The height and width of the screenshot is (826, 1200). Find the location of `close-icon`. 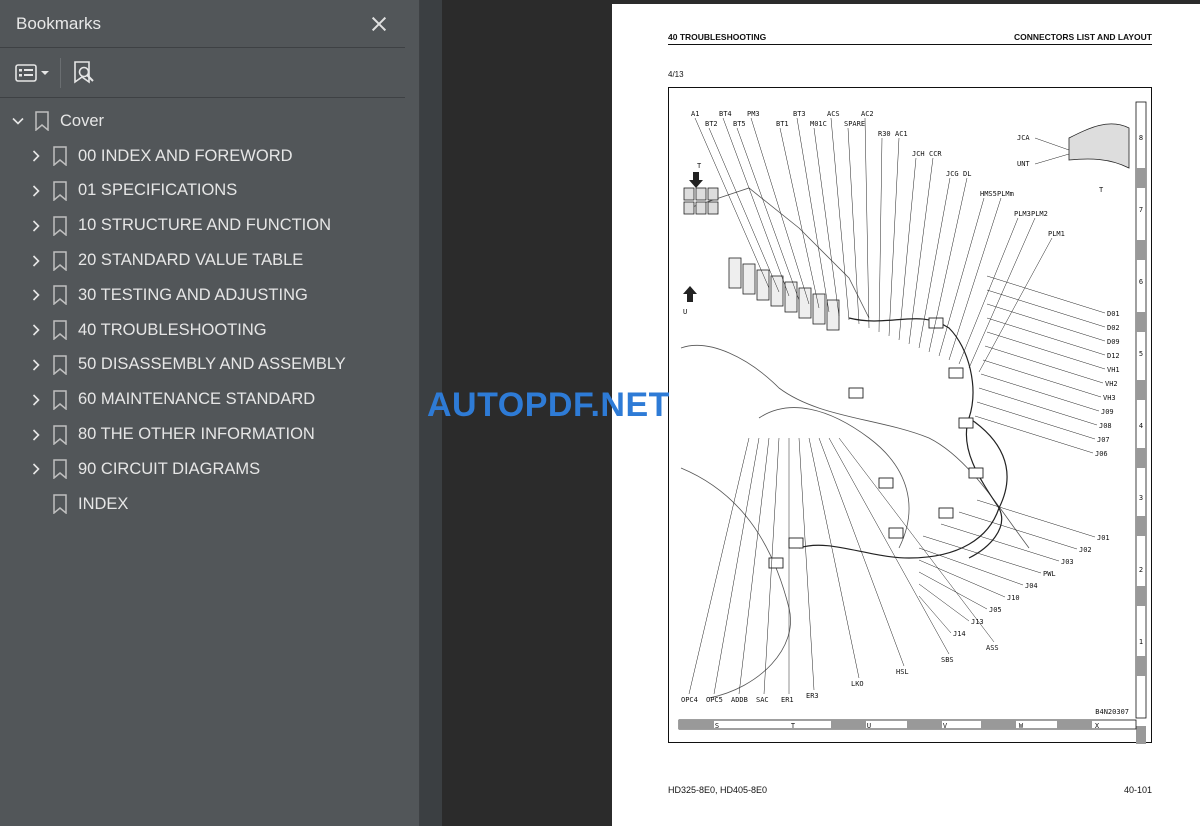

close-icon is located at coordinates (379, 24).